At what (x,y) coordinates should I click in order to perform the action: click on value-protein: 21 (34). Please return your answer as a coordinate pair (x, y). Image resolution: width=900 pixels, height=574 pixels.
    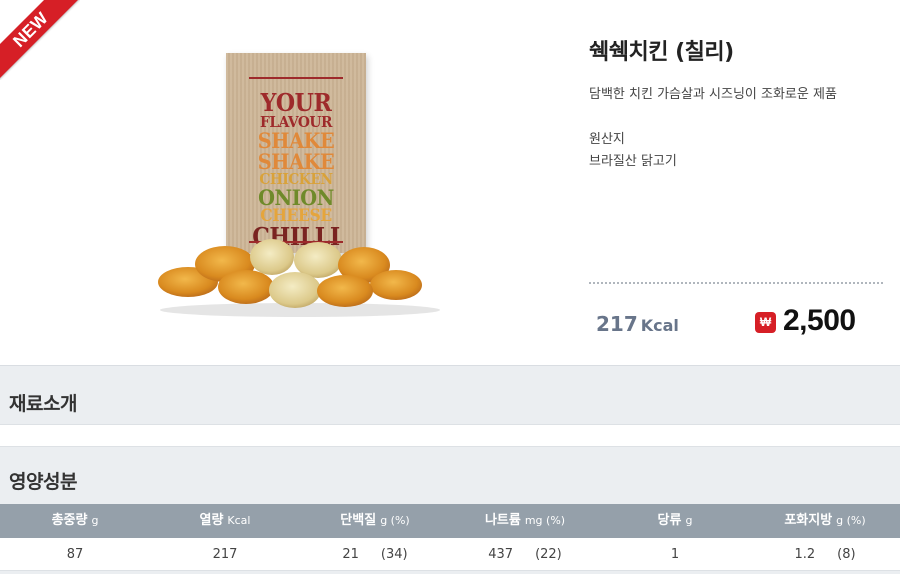
    Looking at the image, I should click on (375, 554).